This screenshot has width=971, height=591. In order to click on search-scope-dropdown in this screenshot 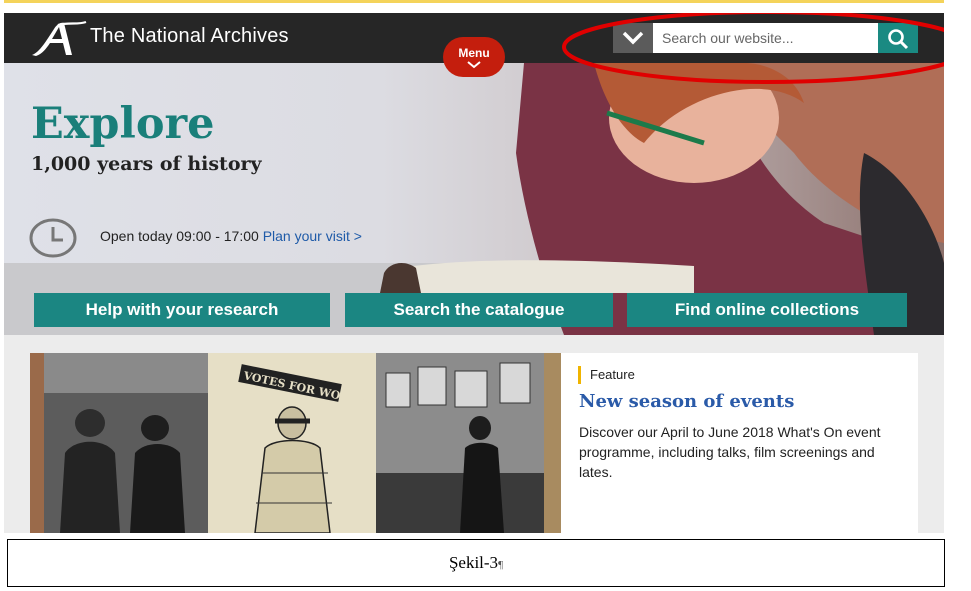, I will do `click(633, 38)`.